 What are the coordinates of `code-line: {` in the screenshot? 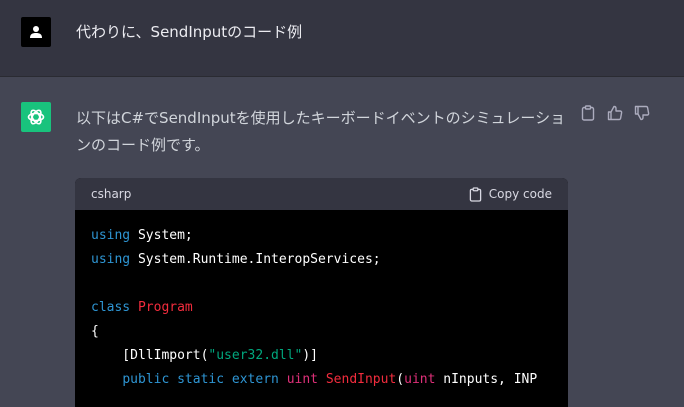 It's located at (321, 332).